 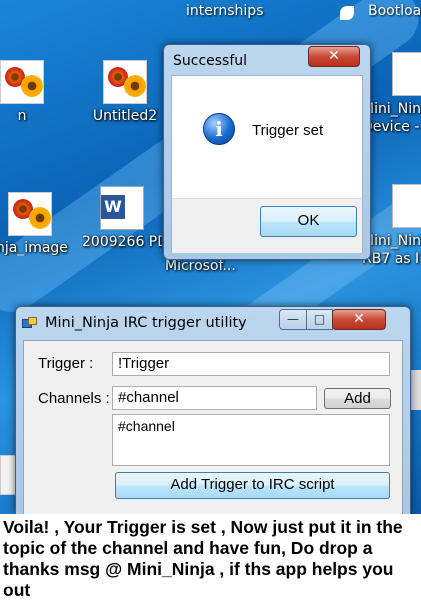 What do you see at coordinates (359, 319) in the screenshot?
I see `window-close-button: ✕` at bounding box center [359, 319].